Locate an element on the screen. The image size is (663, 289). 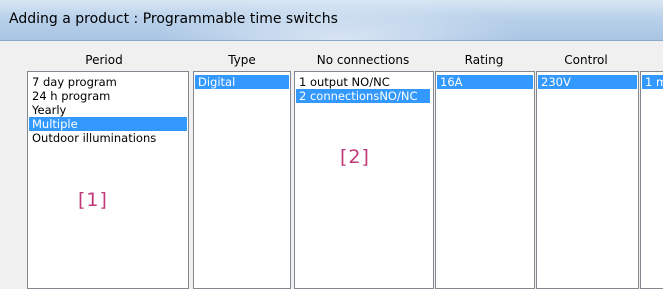
list-item: 24 h program is located at coordinates (108, 96).